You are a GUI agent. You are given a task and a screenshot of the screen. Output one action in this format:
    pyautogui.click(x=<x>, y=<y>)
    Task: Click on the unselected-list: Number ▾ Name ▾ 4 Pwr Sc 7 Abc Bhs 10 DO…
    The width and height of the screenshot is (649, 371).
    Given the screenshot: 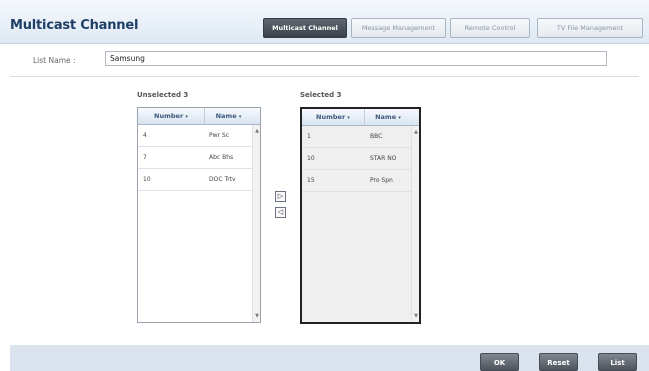 What is the action you would take?
    pyautogui.click(x=199, y=215)
    